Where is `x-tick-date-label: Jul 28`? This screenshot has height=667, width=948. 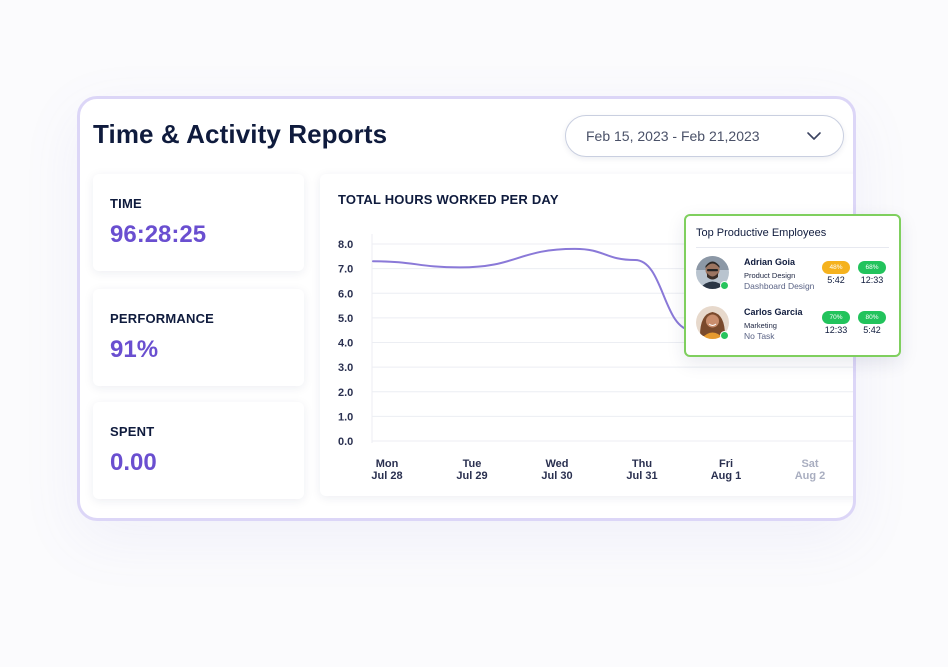
x-tick-date-label: Jul 28 is located at coordinates (386, 476).